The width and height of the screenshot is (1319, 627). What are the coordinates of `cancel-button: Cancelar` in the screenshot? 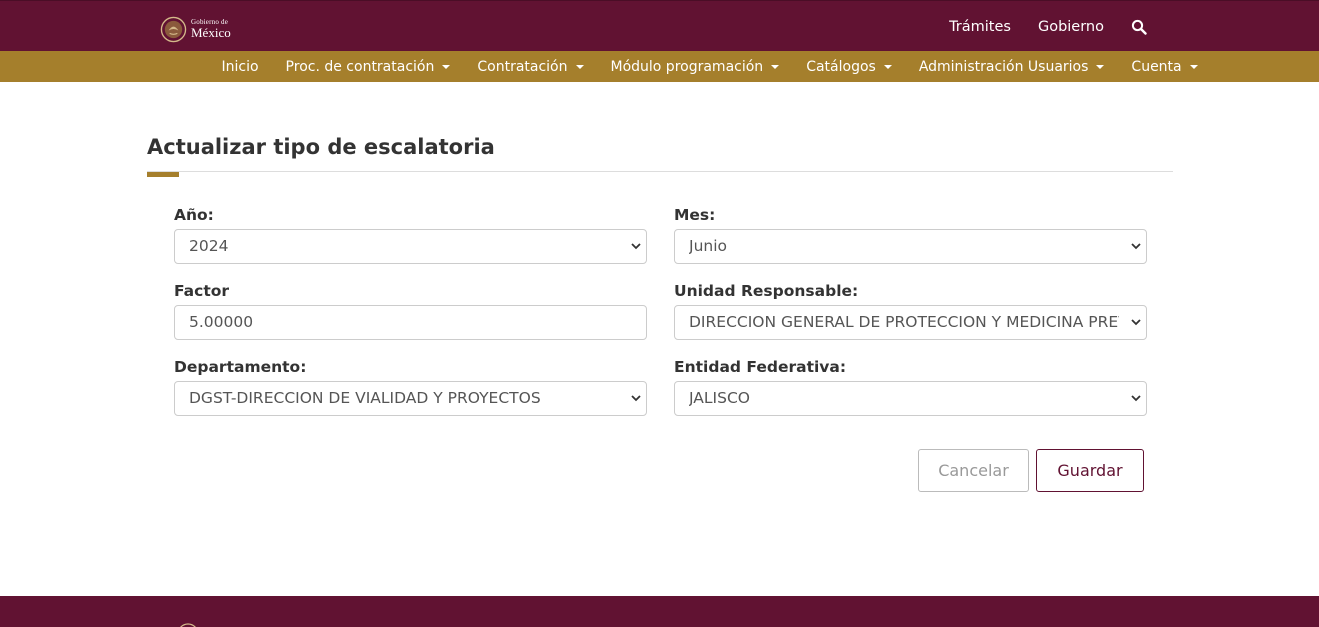 It's located at (973, 470).